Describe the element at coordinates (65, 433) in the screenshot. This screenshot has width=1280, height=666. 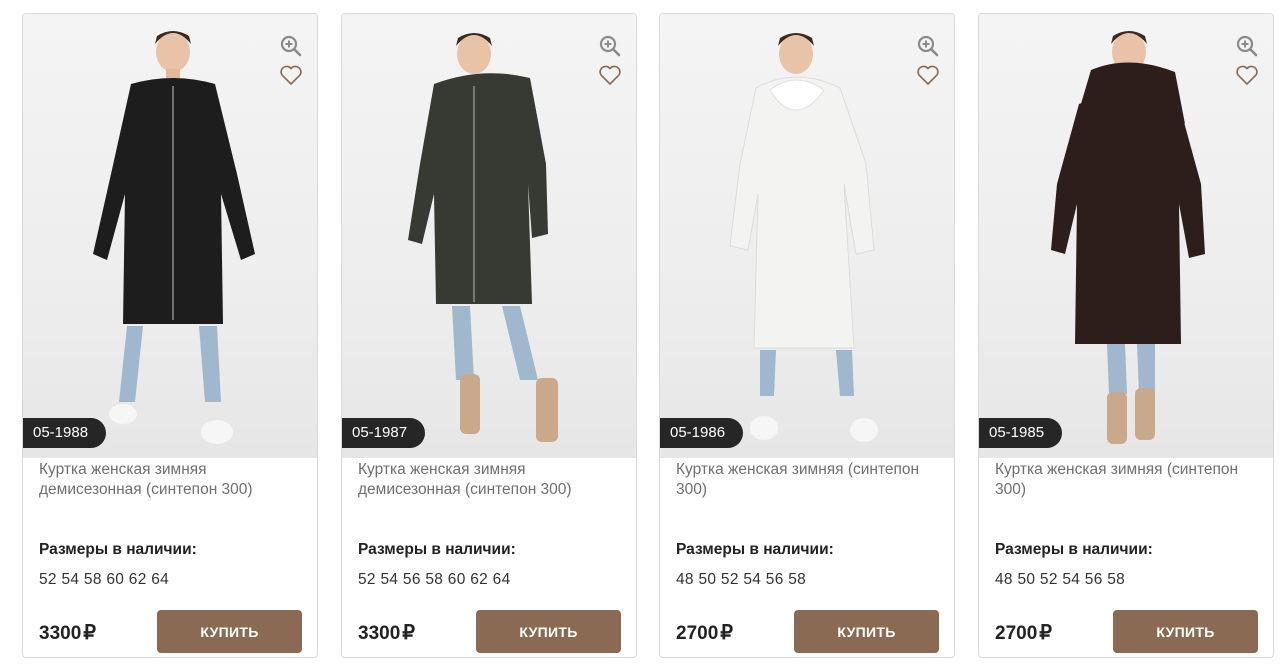
I see `sku-badge: 05-1988` at that location.